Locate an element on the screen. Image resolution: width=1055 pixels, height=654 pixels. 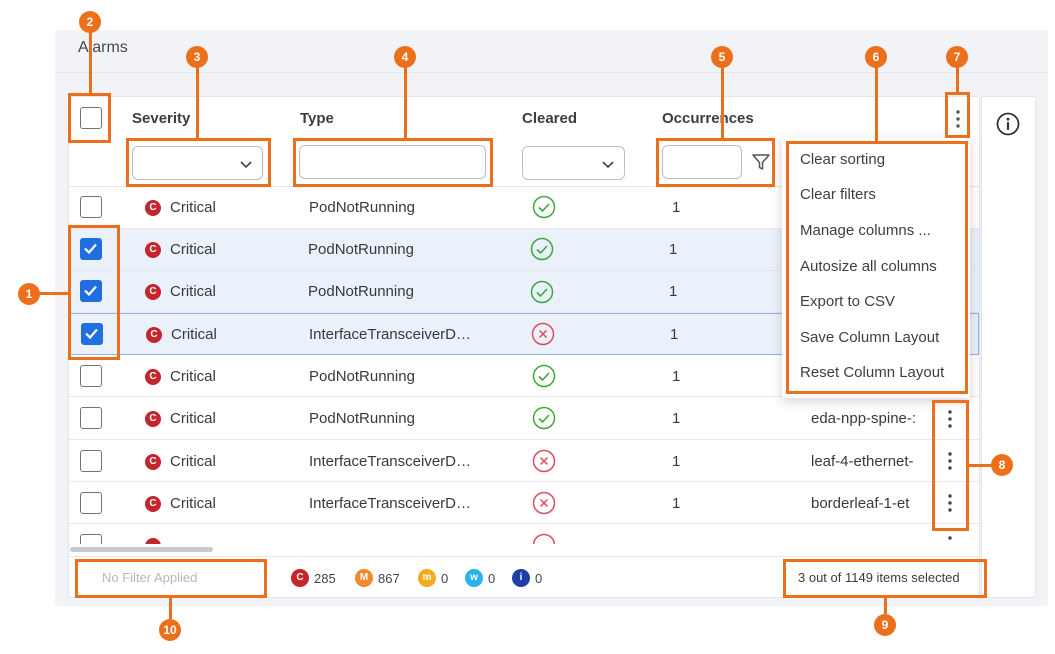
horizontal-scrollbar is located at coordinates (141, 549).